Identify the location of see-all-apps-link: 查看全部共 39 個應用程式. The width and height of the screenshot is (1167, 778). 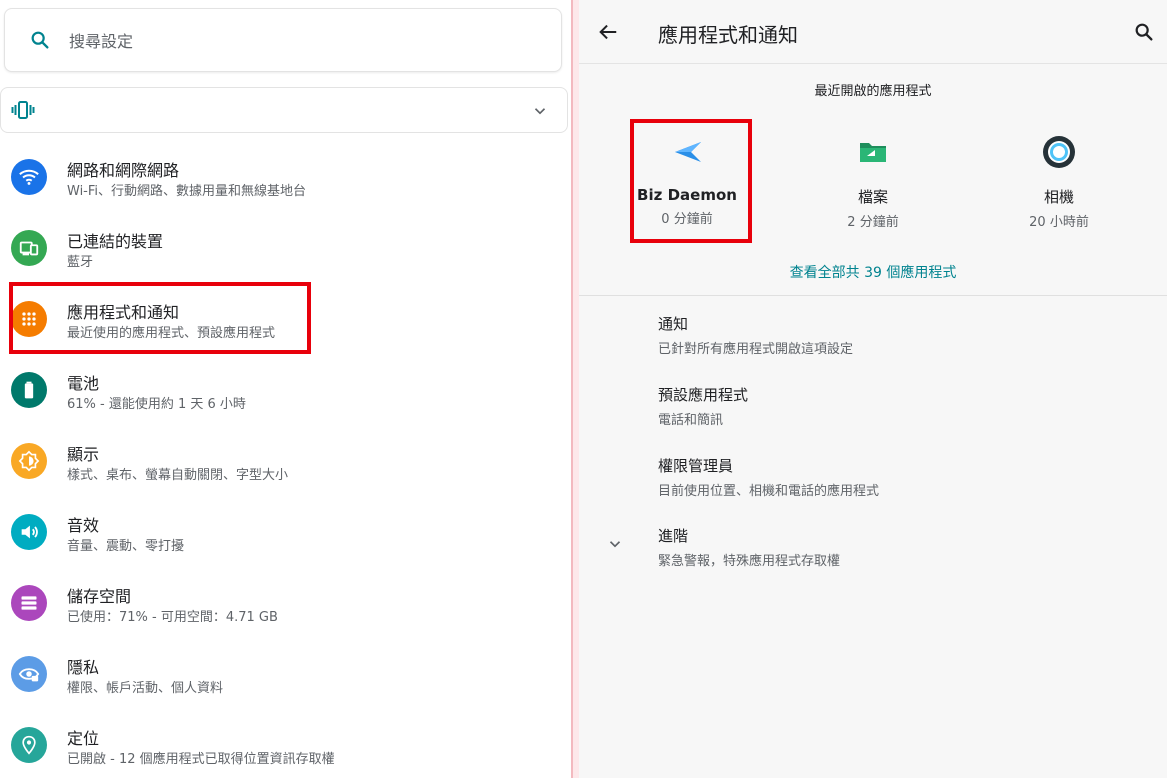
(873, 272).